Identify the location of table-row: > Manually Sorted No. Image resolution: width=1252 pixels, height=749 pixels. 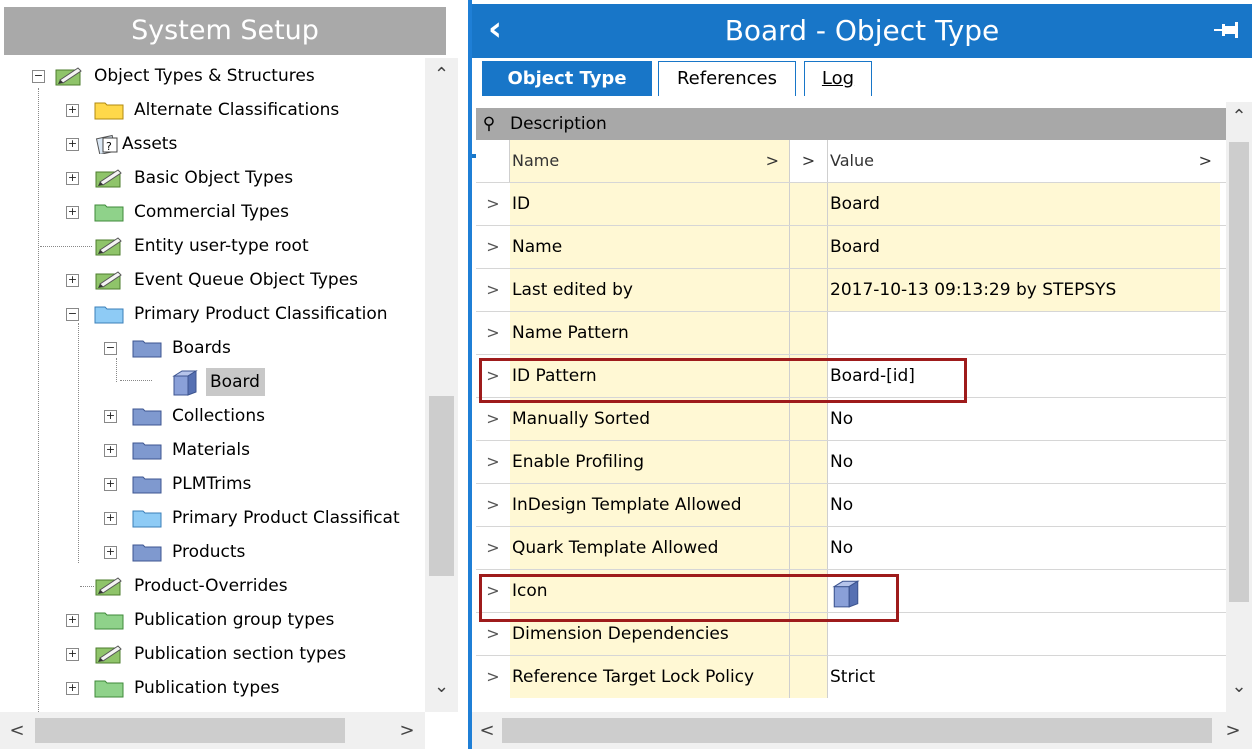
(851, 418).